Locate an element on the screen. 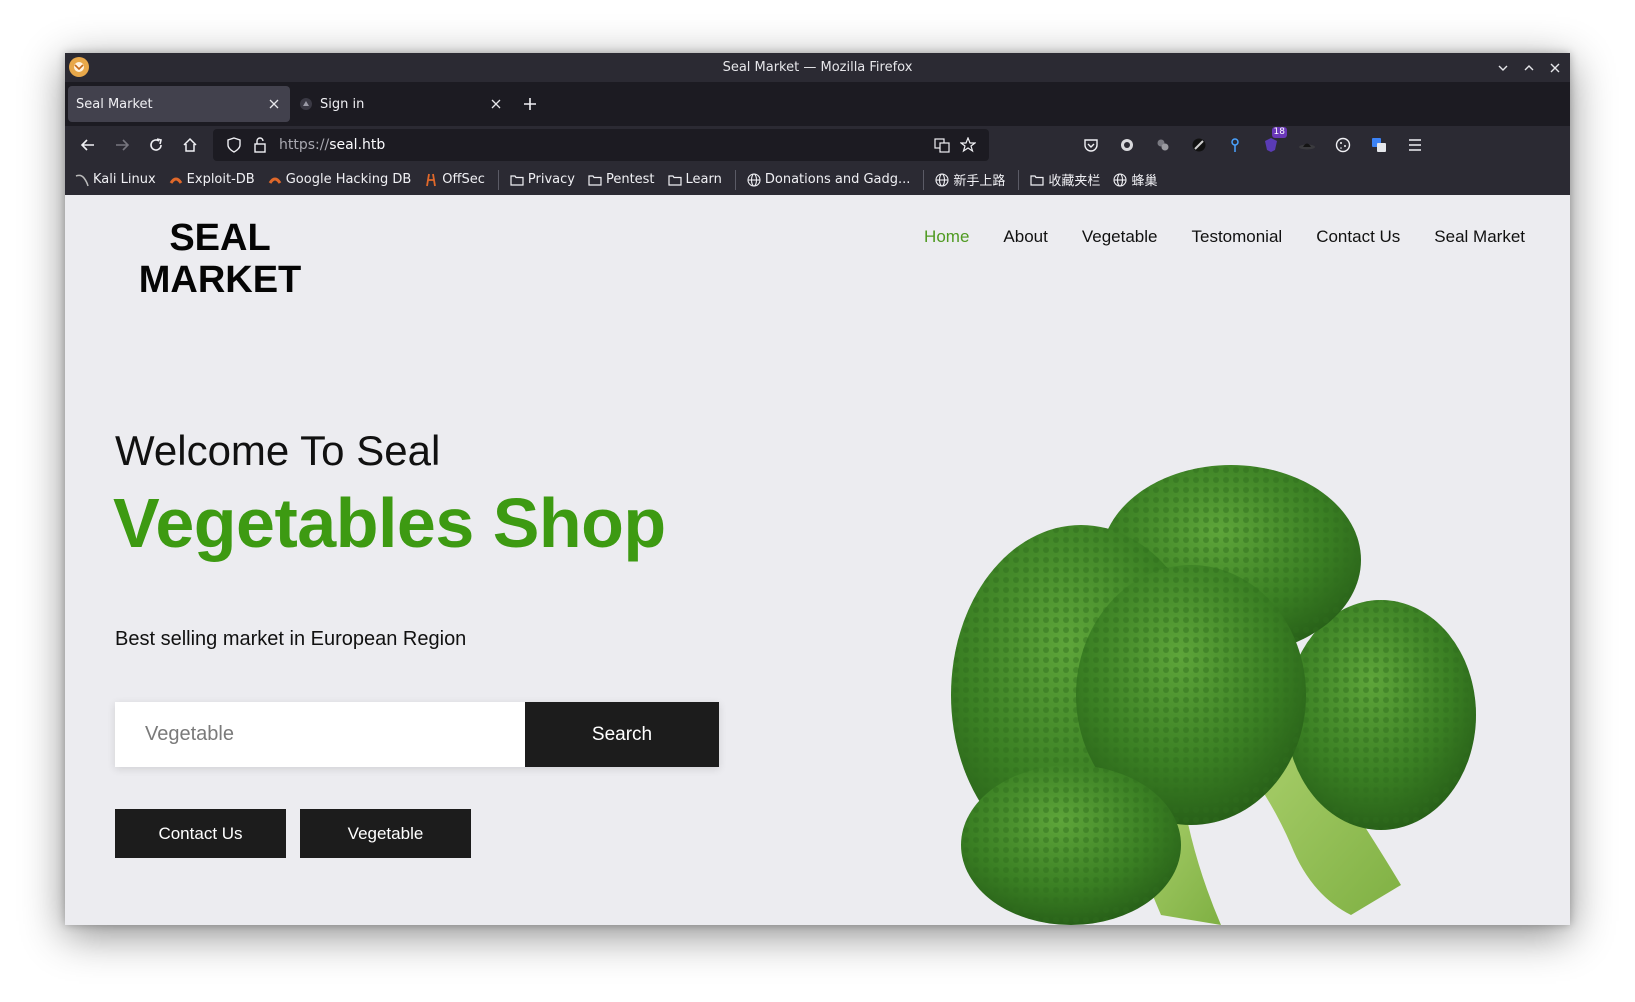  bookmark-offsec: OffSec is located at coordinates (454, 179).